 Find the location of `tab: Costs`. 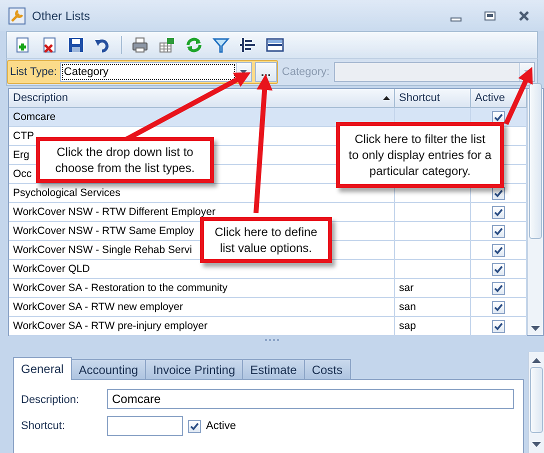

tab: Costs is located at coordinates (327, 369).